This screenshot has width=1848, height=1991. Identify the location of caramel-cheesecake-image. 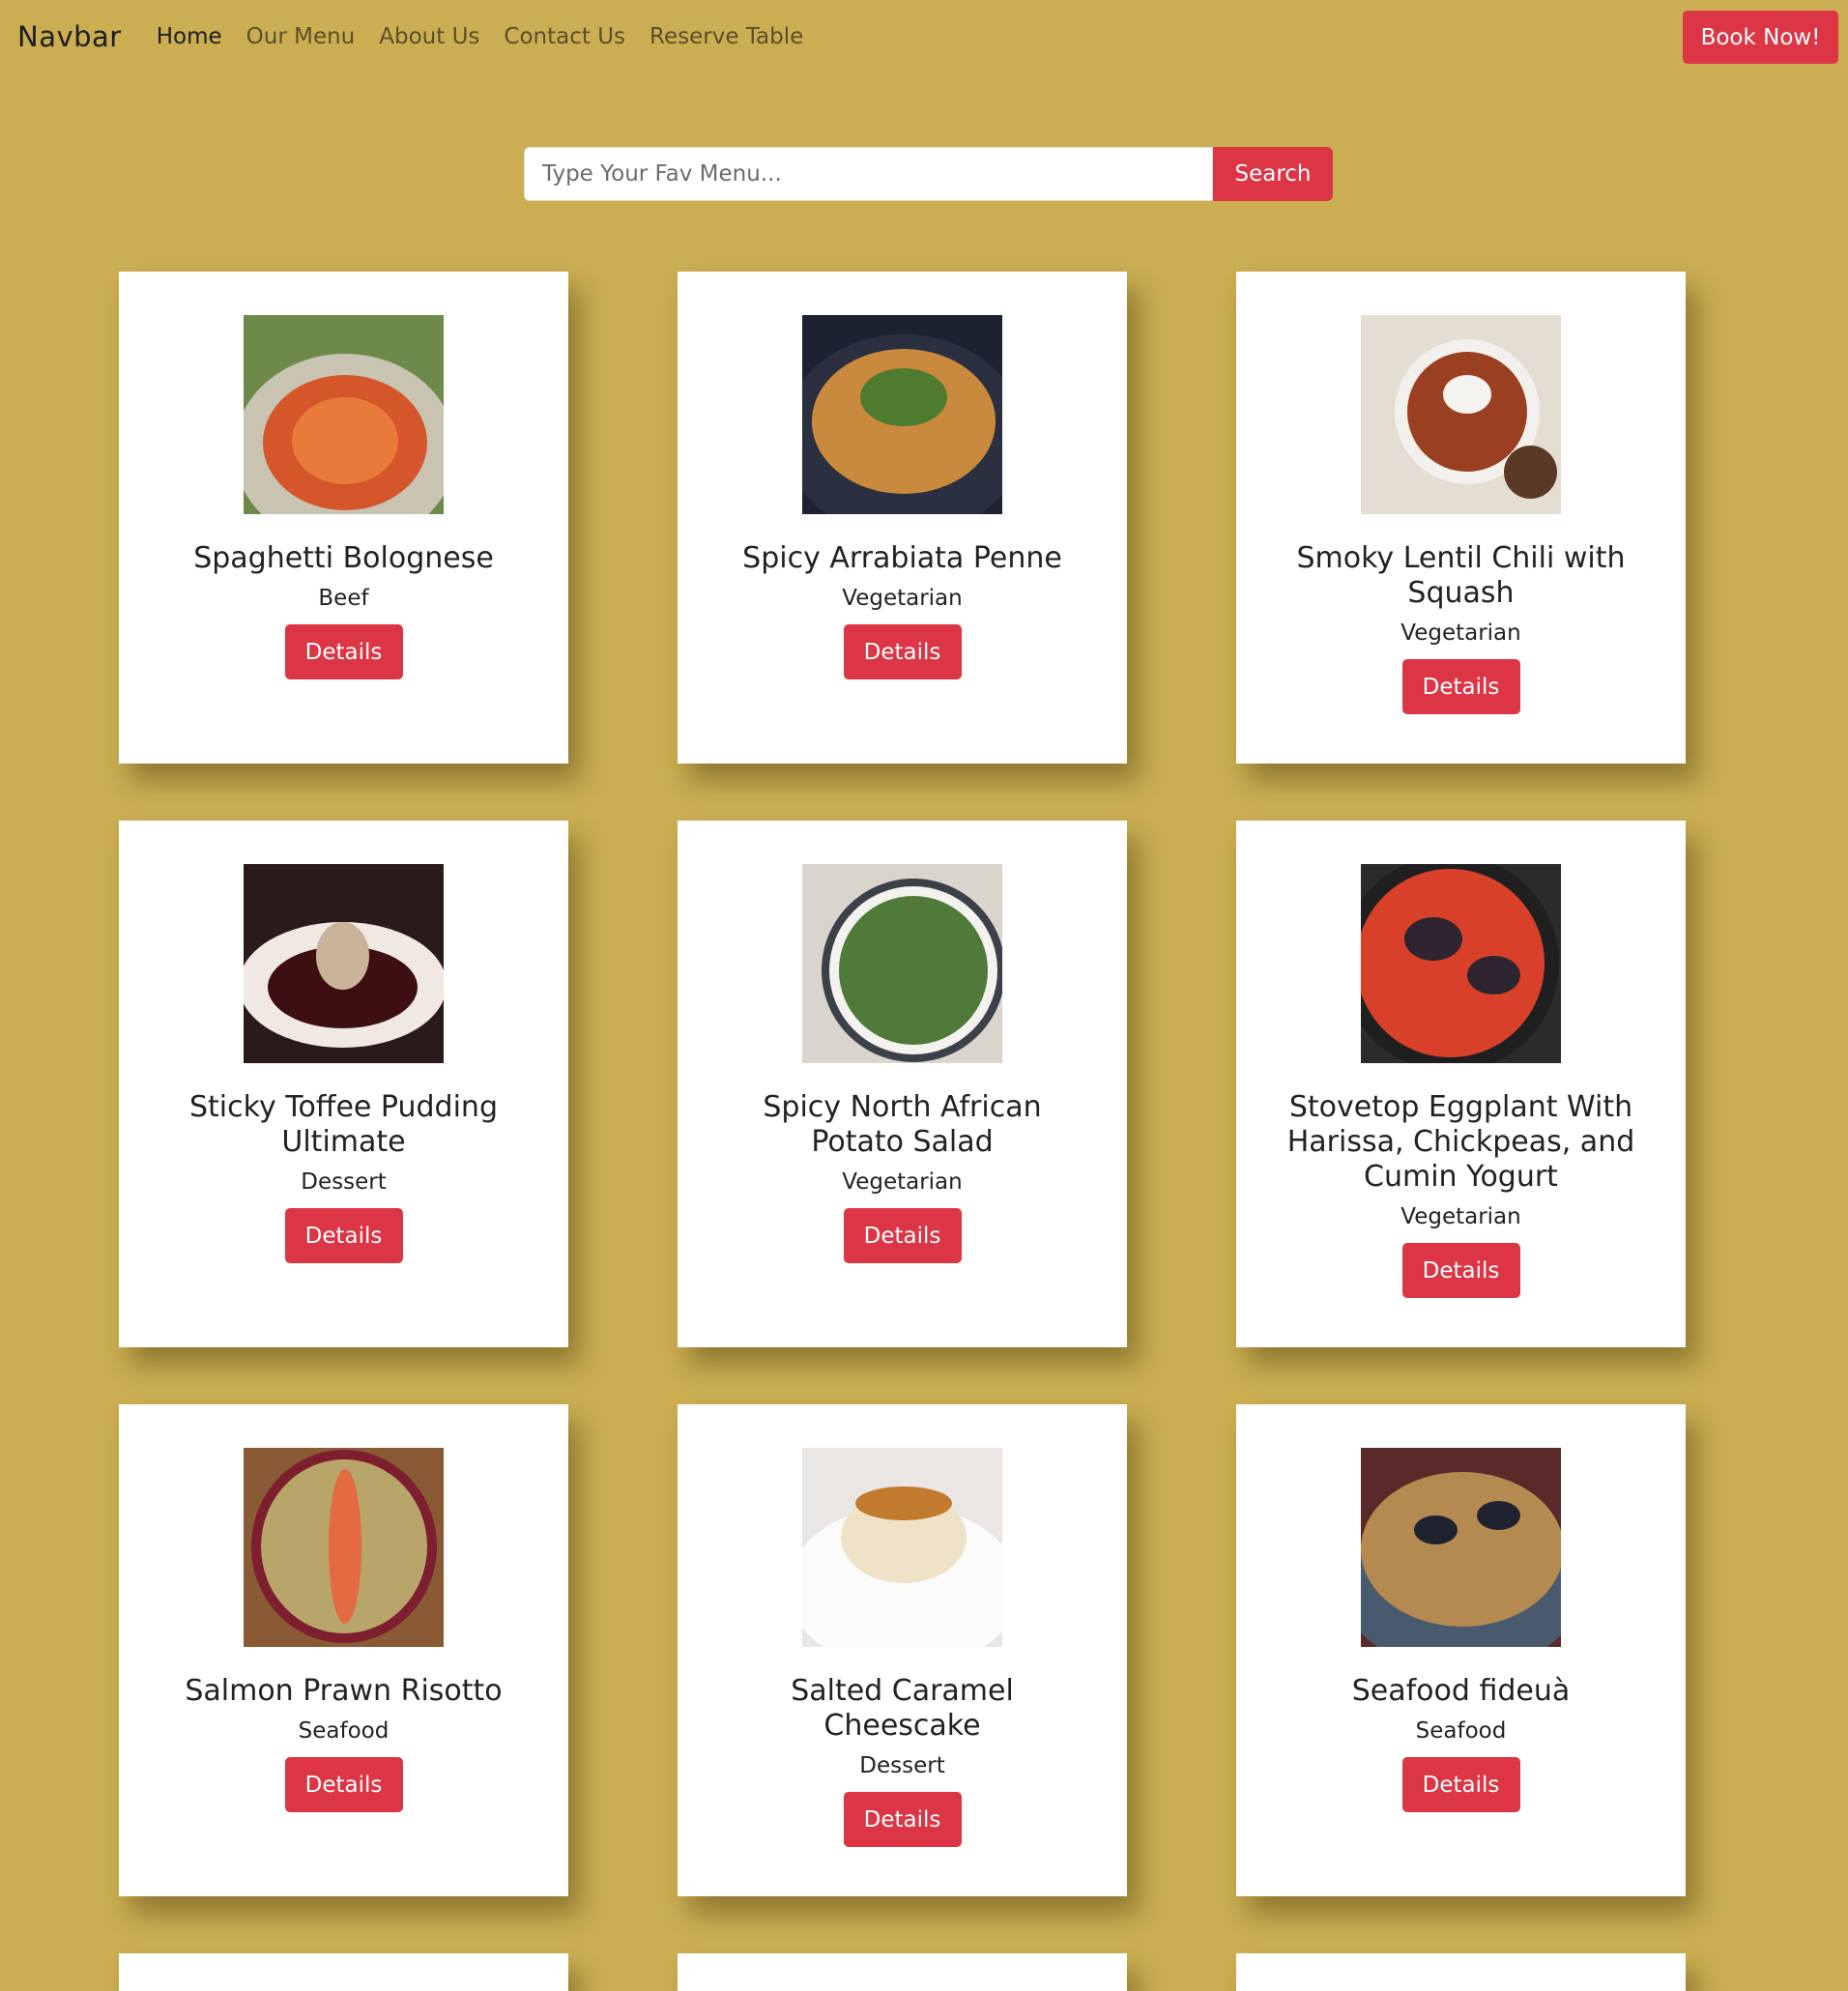
(902, 1547).